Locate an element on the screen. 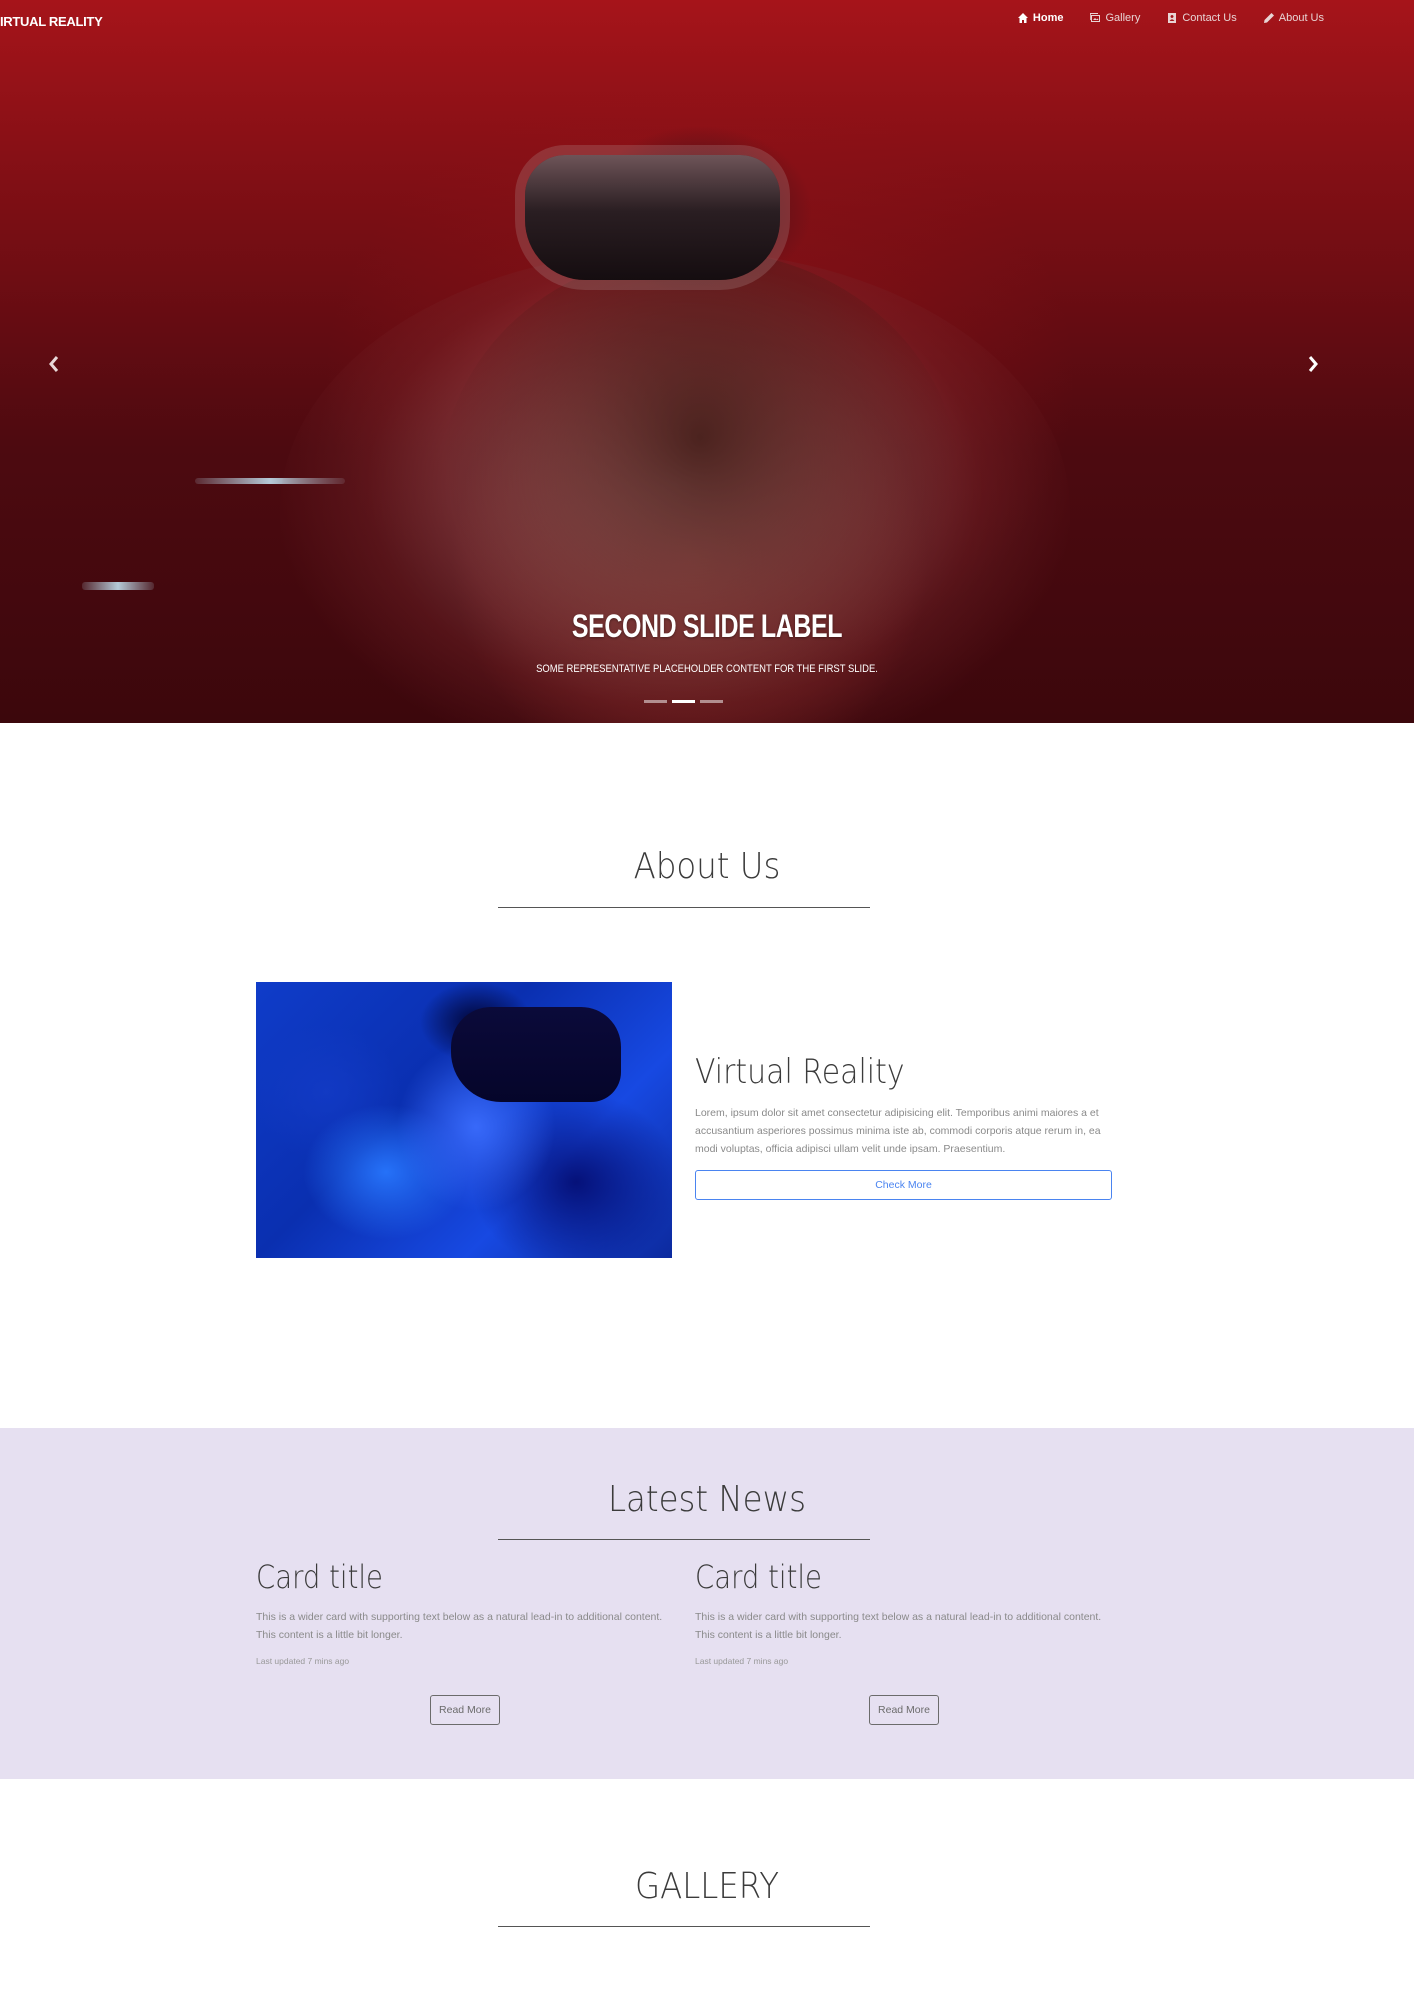  nav-links: Home Gallery Contact Us About Us is located at coordinates (1170, 18).